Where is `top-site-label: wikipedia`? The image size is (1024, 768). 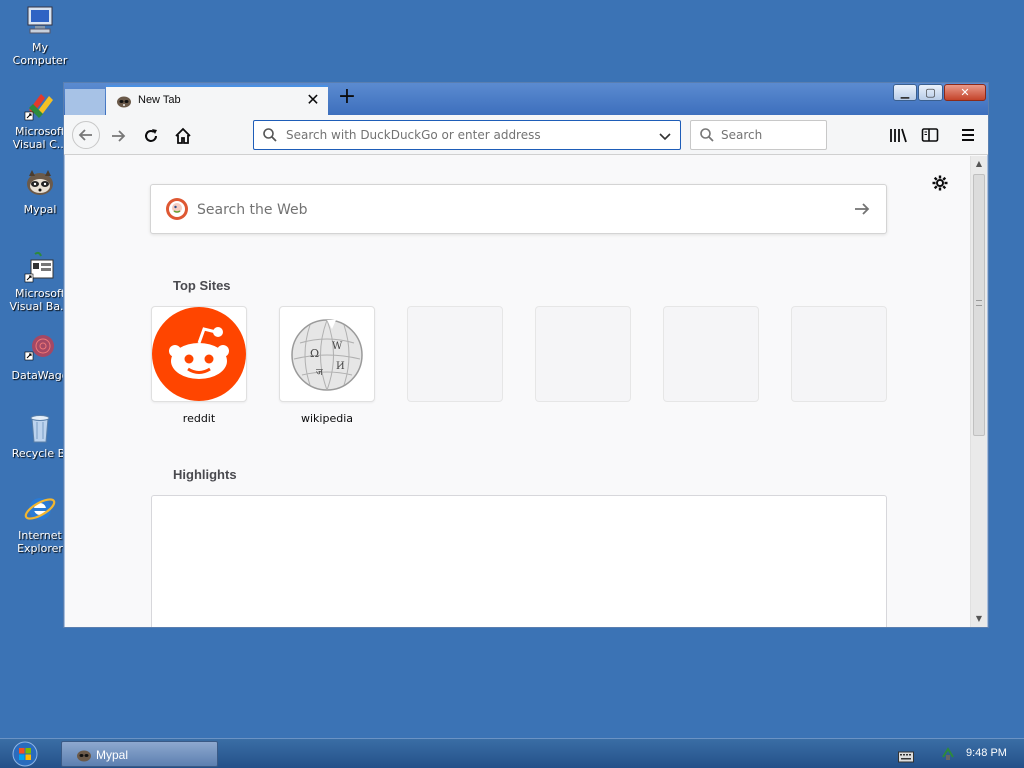
top-site-label: wikipedia is located at coordinates (326, 418).